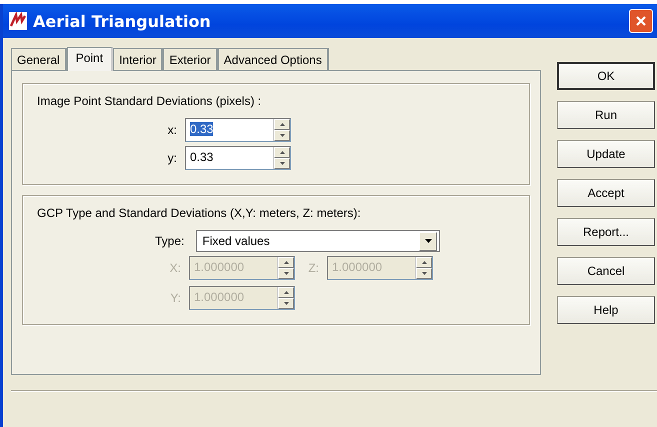  I want to click on close-button, so click(641, 21).